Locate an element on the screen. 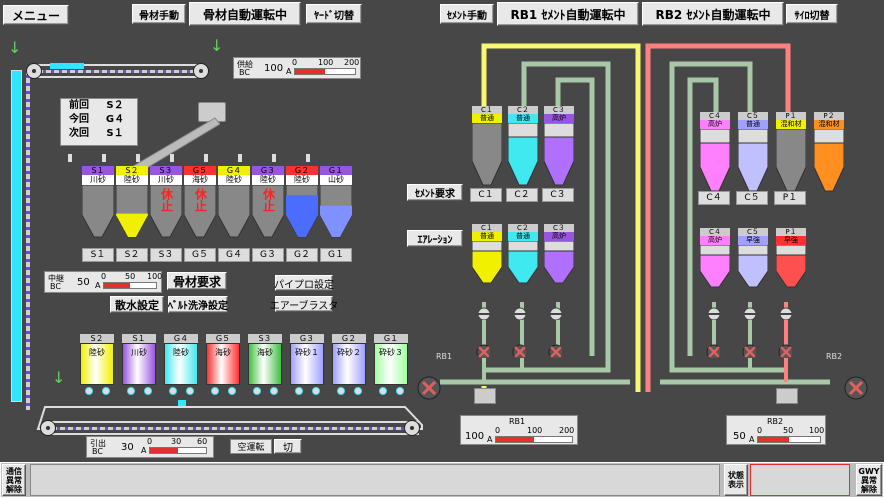 The width and height of the screenshot is (884, 498). bin-body is located at coordinates (234, 211).